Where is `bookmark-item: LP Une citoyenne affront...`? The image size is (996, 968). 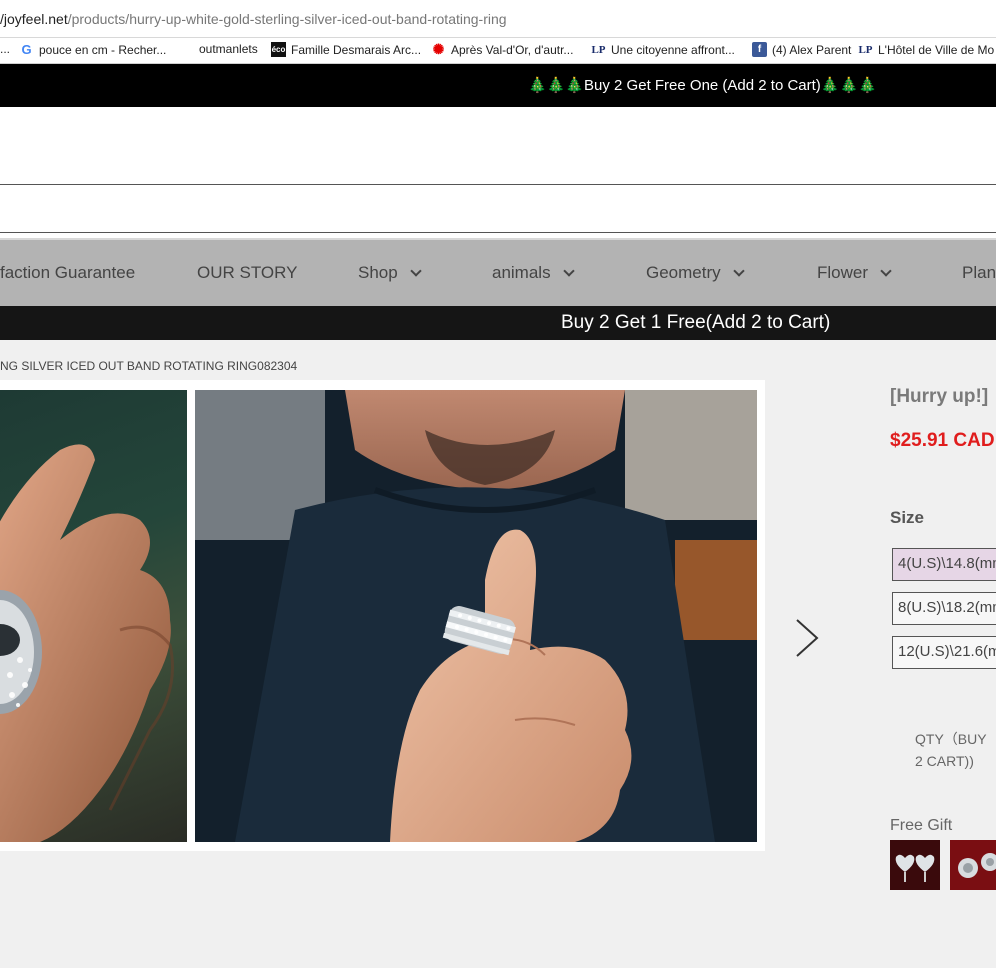 bookmark-item: LP Une citoyenne affront... is located at coordinates (663, 49).